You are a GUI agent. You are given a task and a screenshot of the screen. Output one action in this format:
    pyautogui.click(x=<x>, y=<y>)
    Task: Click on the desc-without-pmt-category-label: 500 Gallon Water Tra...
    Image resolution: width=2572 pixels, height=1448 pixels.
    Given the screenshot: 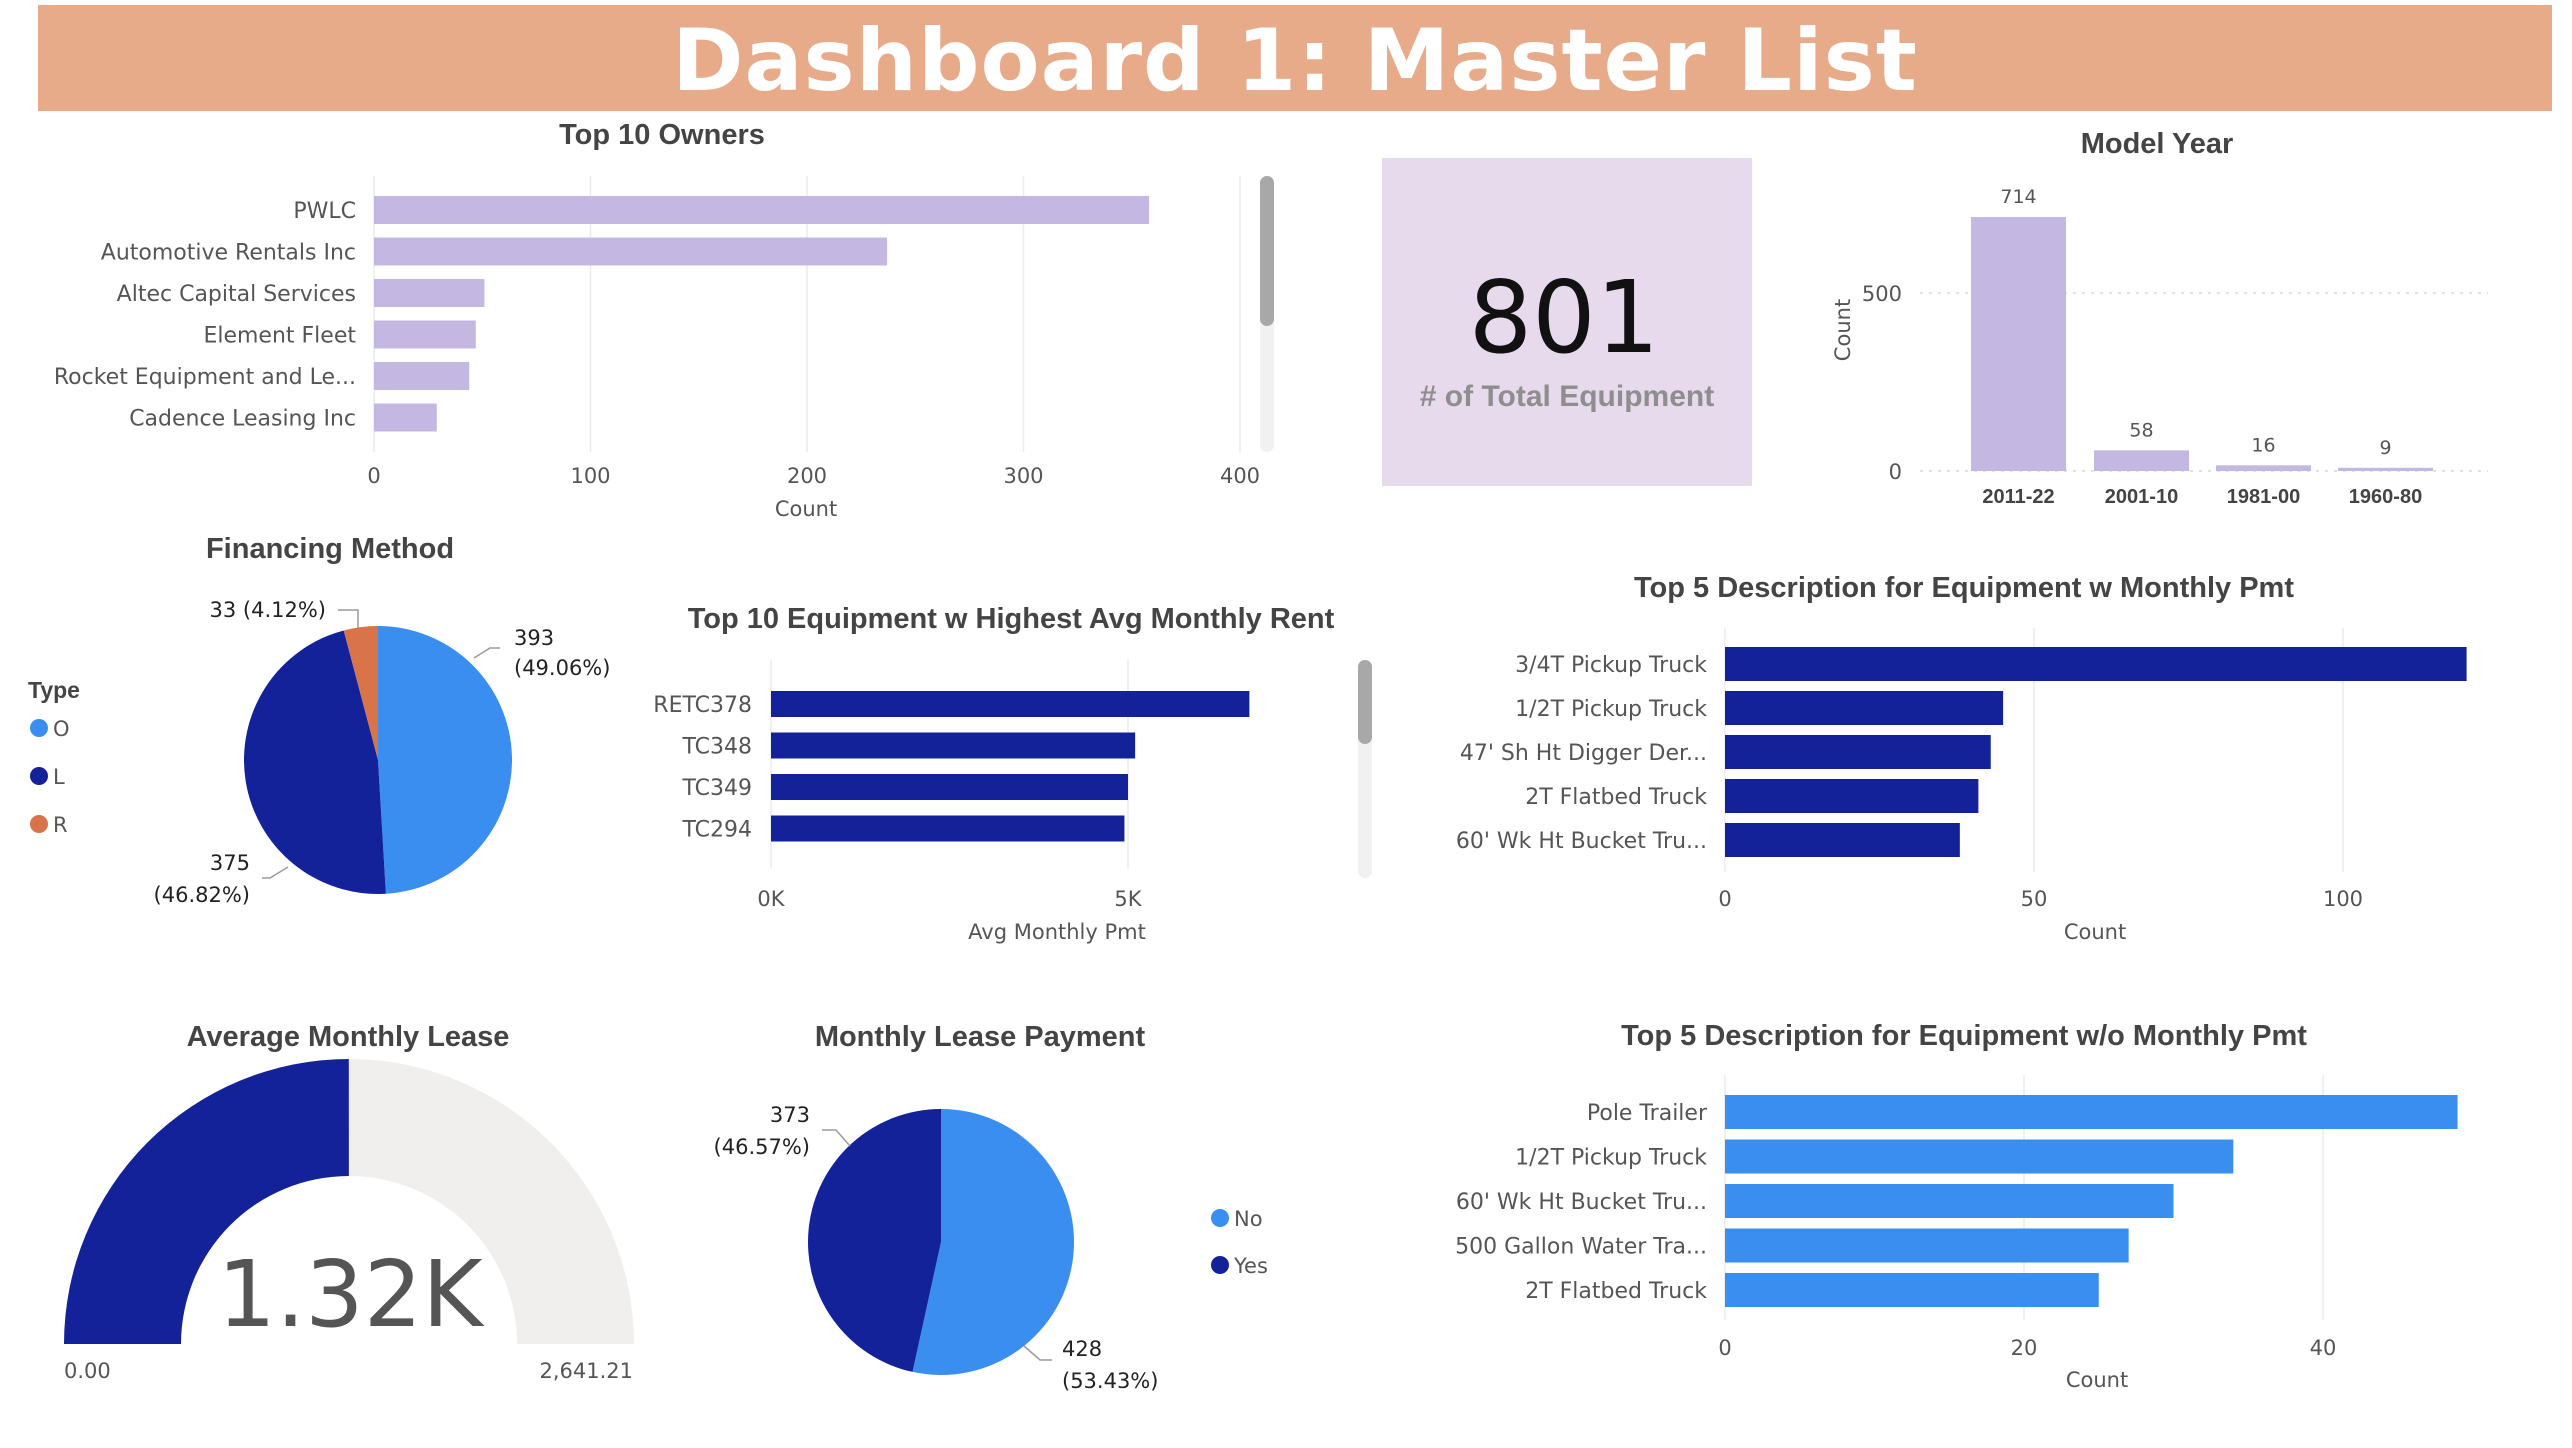 What is the action you would take?
    pyautogui.click(x=1581, y=1247)
    